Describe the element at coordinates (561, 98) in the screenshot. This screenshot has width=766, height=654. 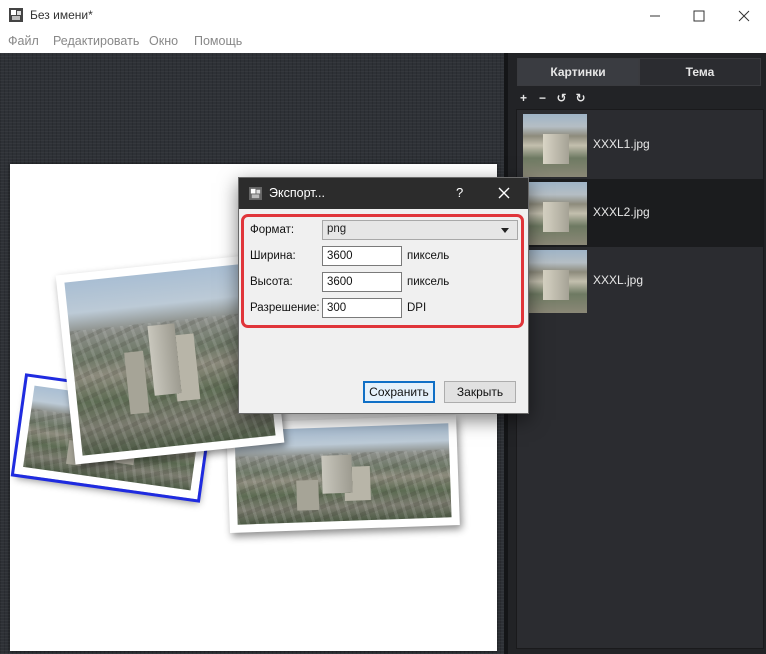
I see `rotate-left-icon: ↺` at that location.